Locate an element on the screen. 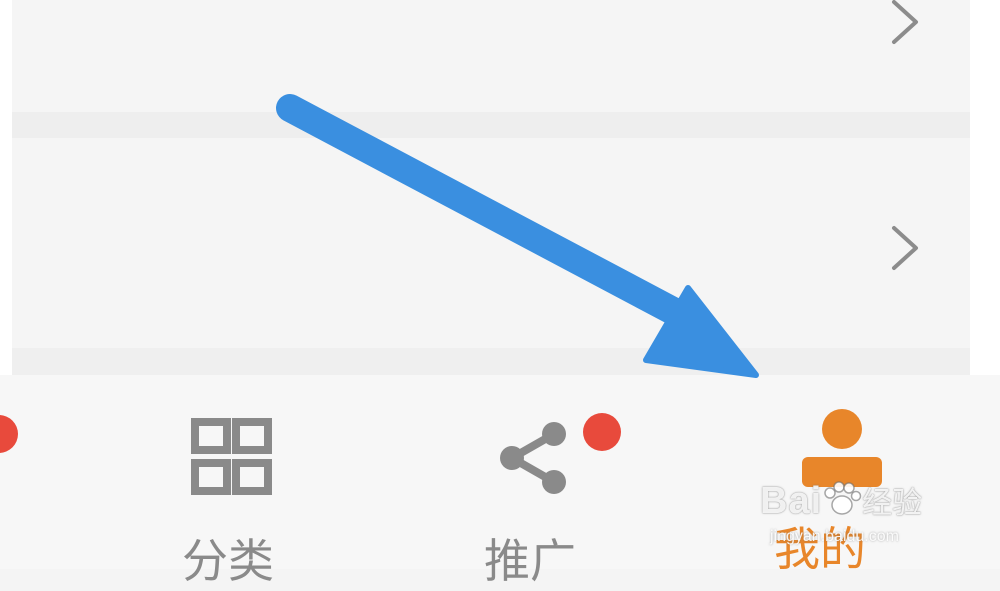 The height and width of the screenshot is (591, 1000). tab-category-label: 分类 is located at coordinates (228, 561).